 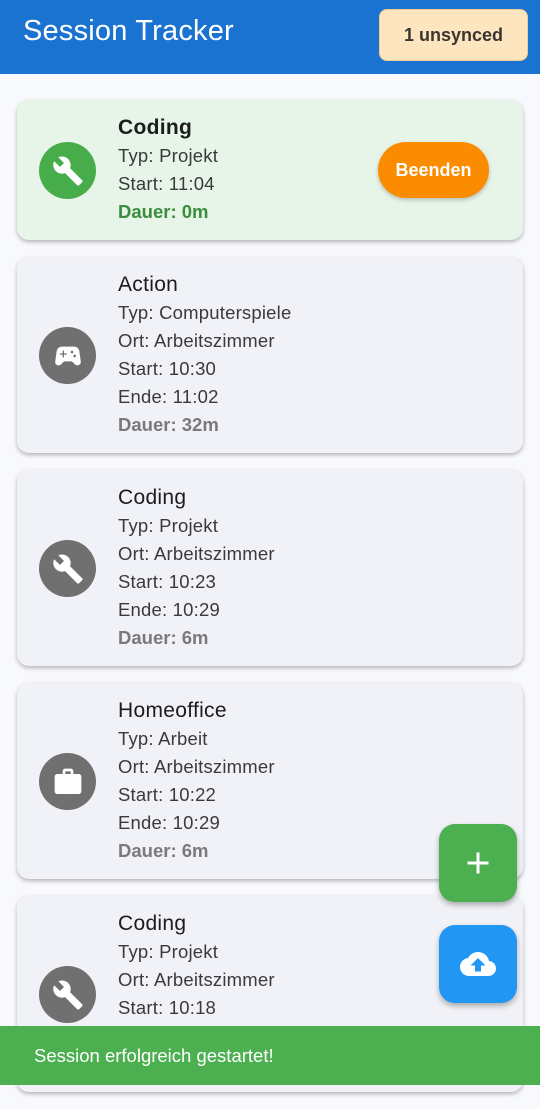 What do you see at coordinates (172, 710) in the screenshot?
I see `session-title: Homeoffice` at bounding box center [172, 710].